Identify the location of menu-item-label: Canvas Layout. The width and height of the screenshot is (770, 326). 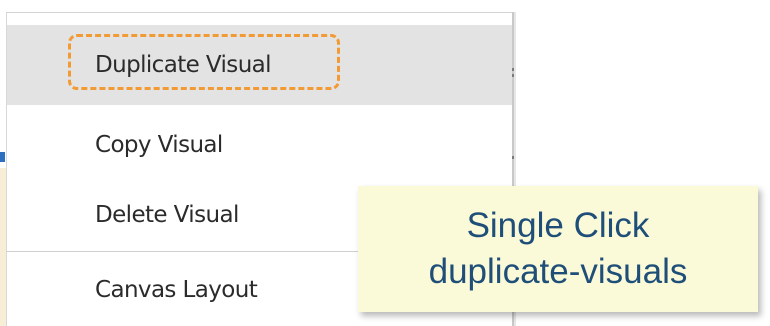
(176, 290).